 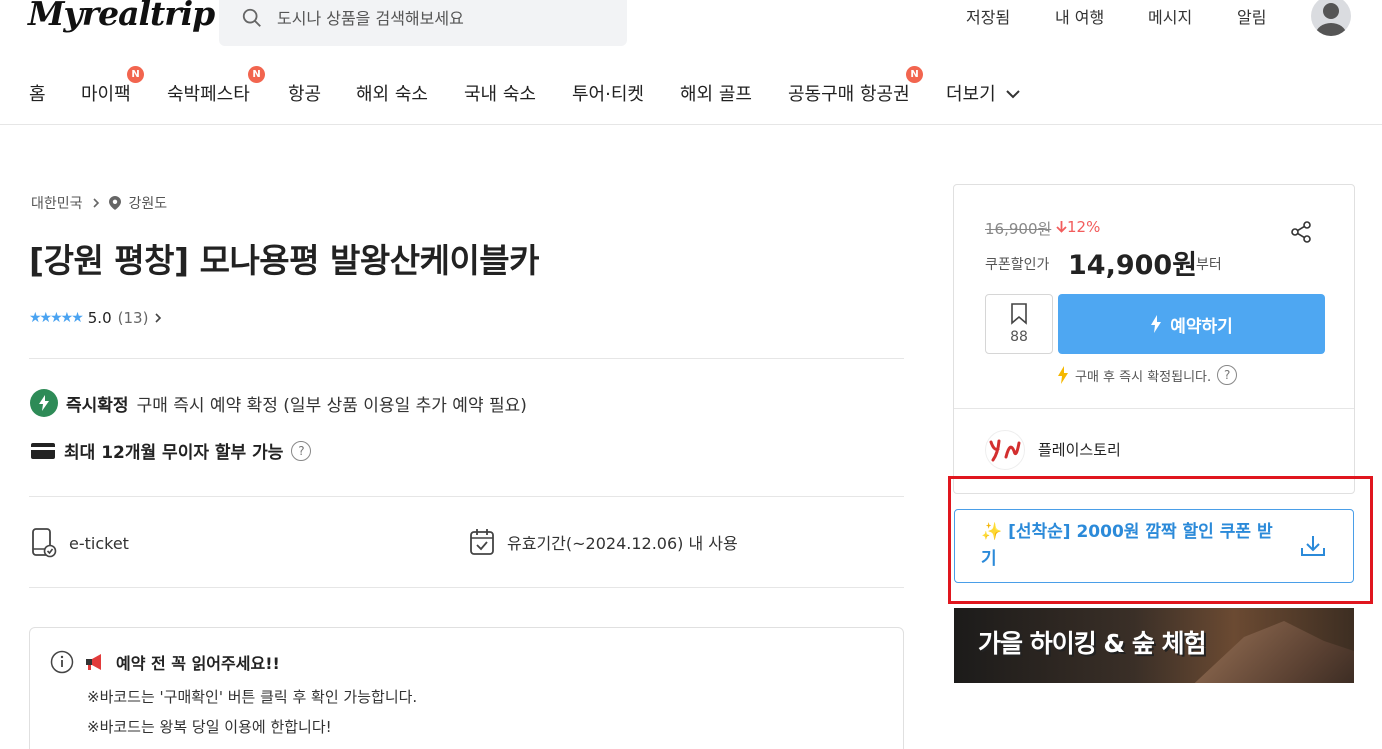 I want to click on download-icon, so click(x=1313, y=548).